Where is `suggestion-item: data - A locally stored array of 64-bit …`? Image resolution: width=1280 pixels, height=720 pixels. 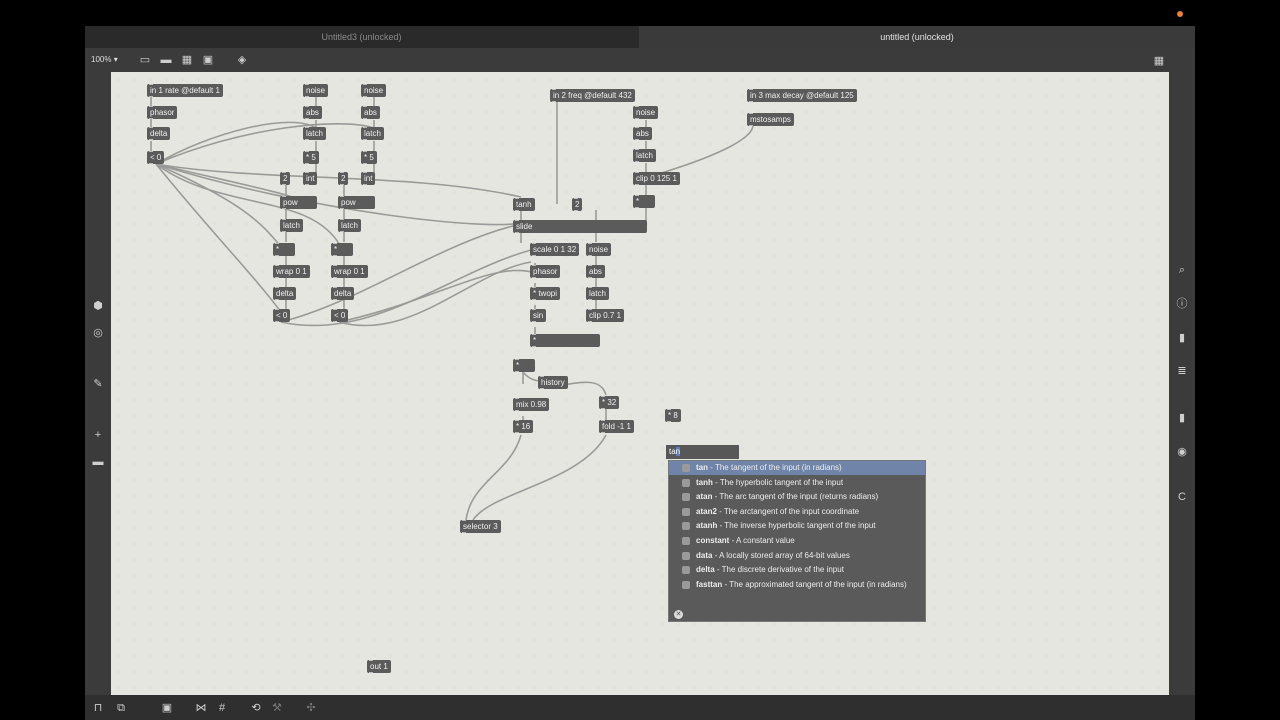 suggestion-item: data - A locally stored array of 64-bit … is located at coordinates (797, 556).